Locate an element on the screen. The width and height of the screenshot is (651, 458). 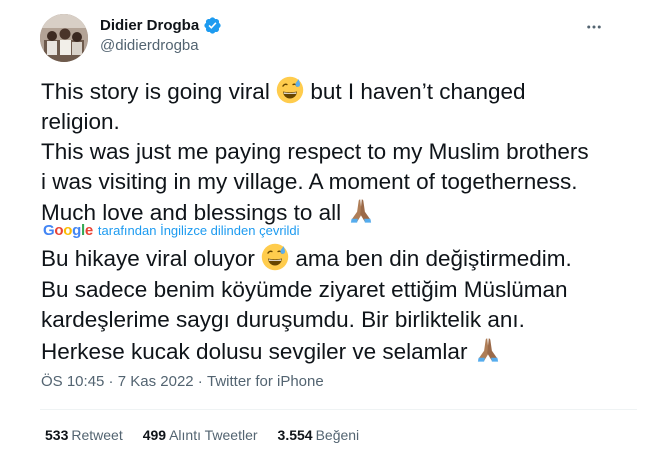
author-block: Didier Drogba @didierdrogba is located at coordinates (161, 34).